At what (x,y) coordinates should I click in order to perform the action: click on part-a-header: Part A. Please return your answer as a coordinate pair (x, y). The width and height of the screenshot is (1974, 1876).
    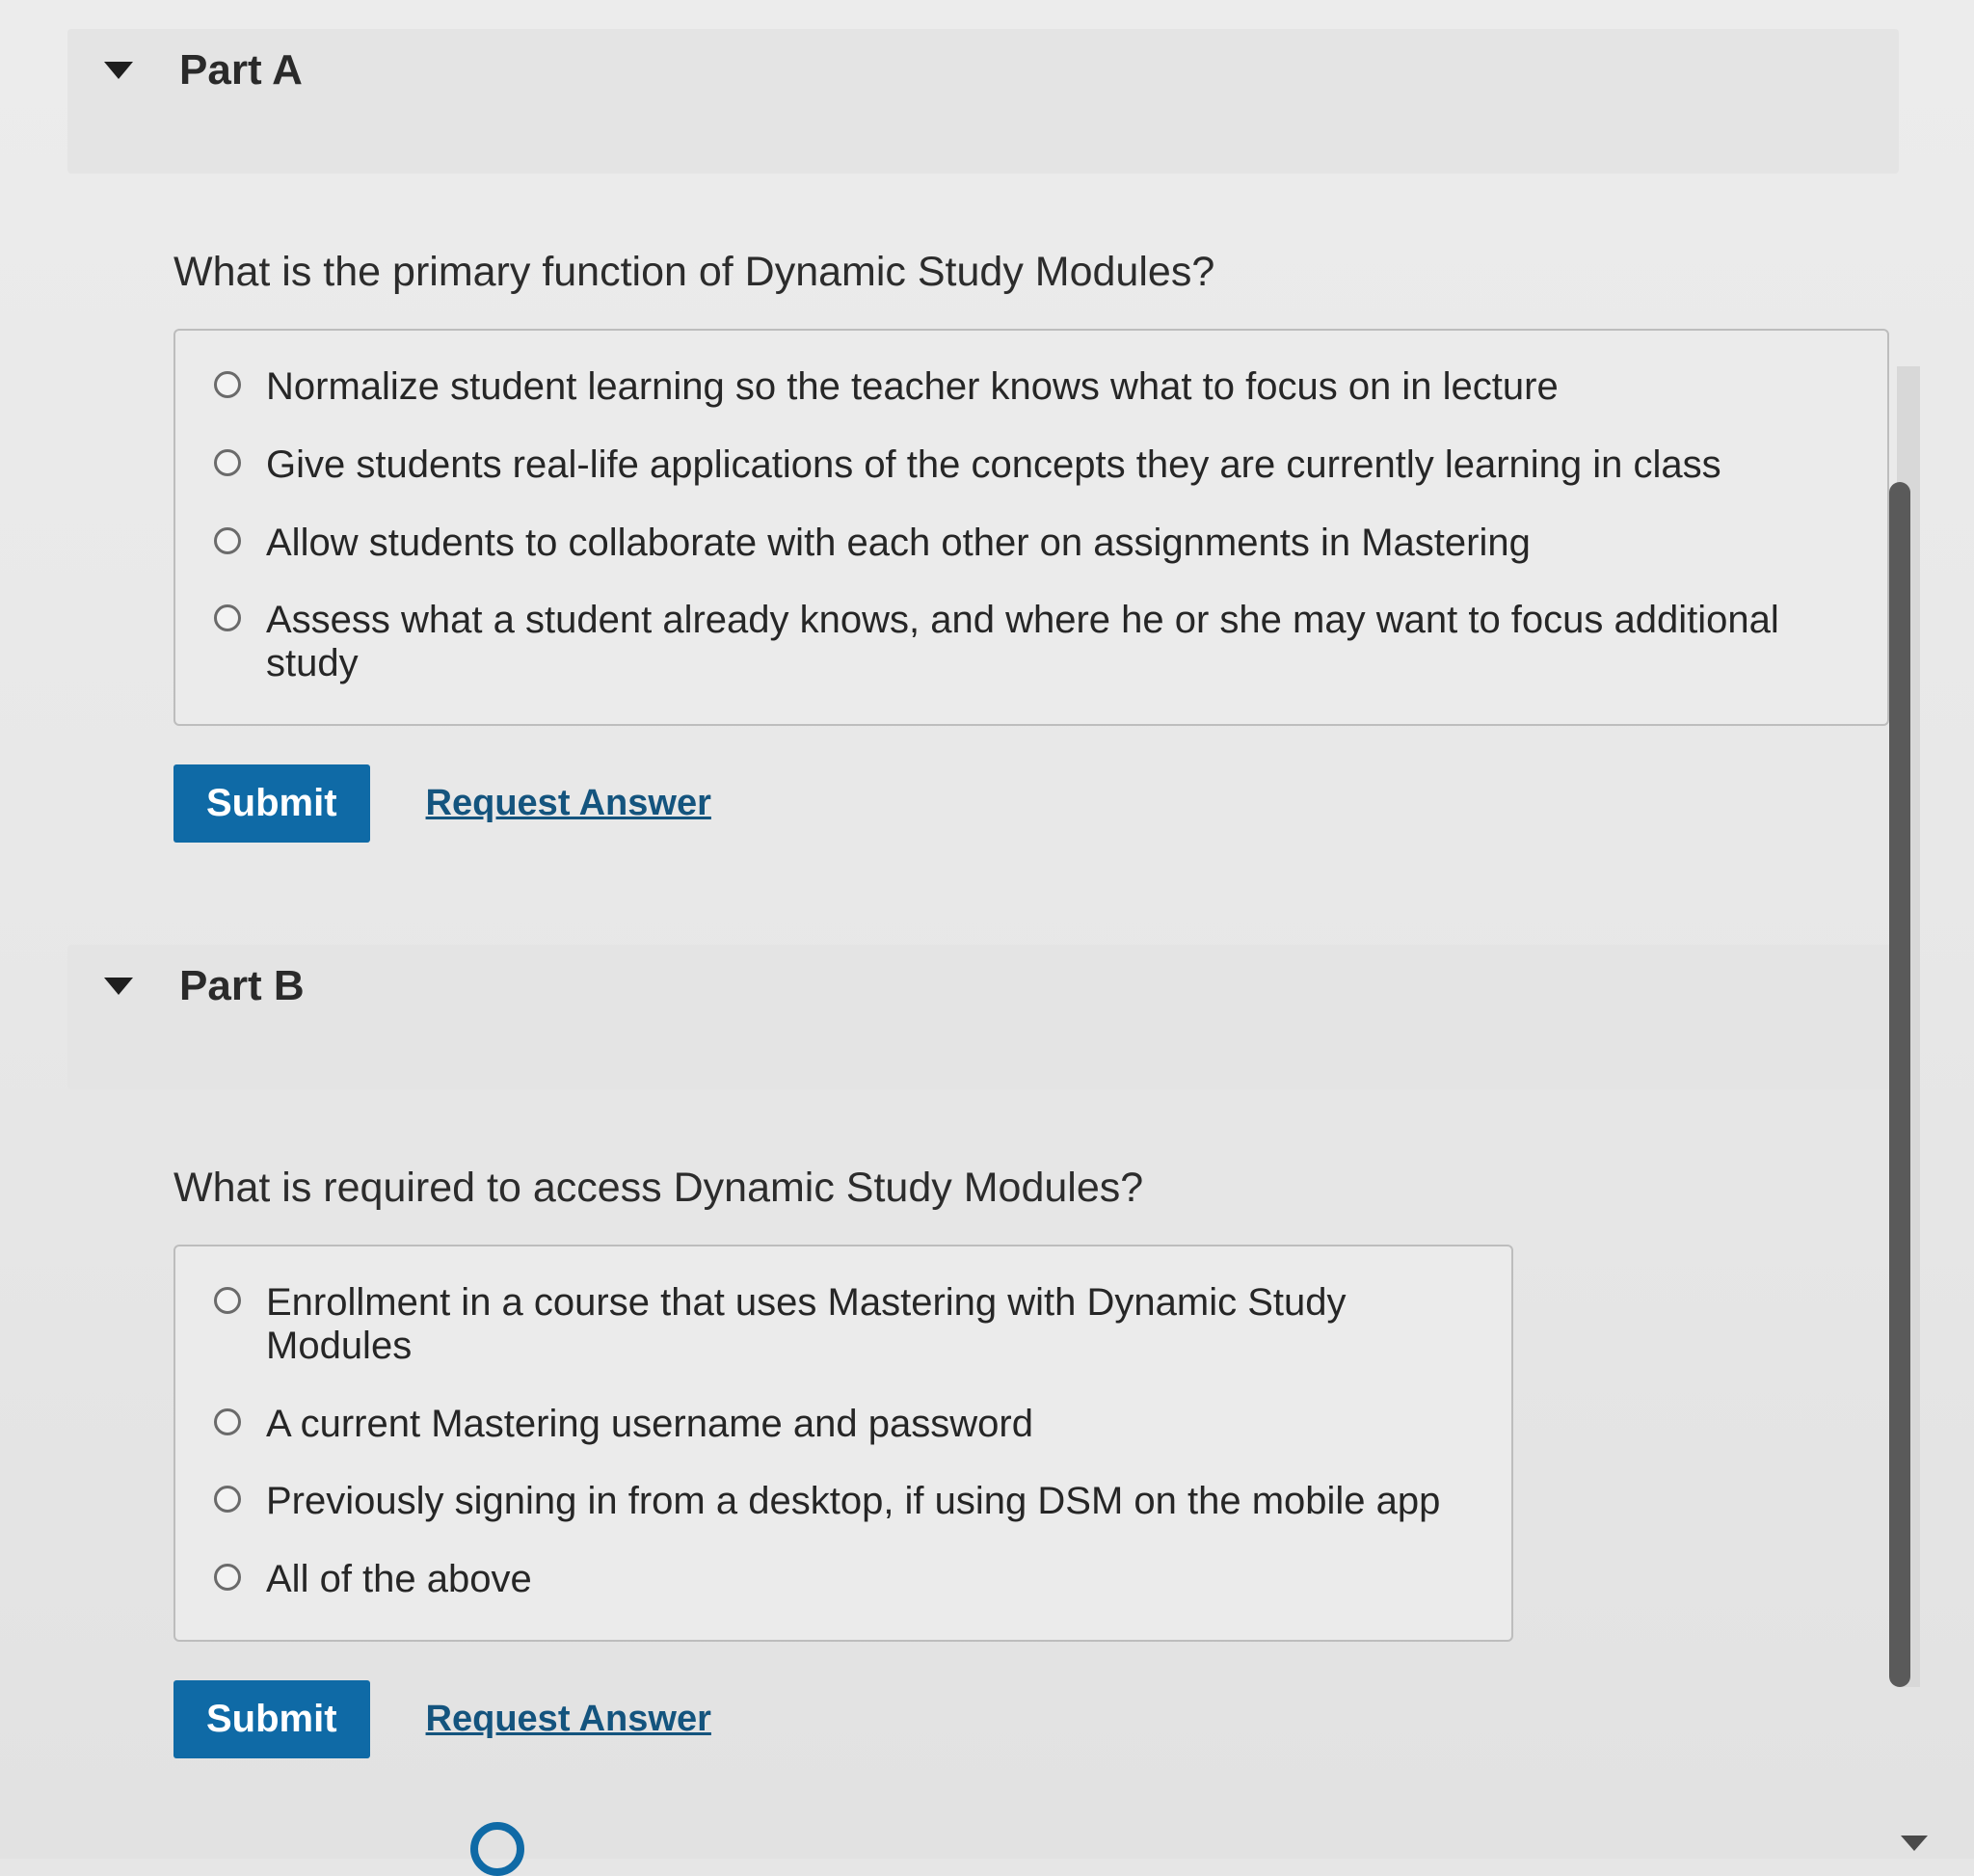
    Looking at the image, I should click on (983, 101).